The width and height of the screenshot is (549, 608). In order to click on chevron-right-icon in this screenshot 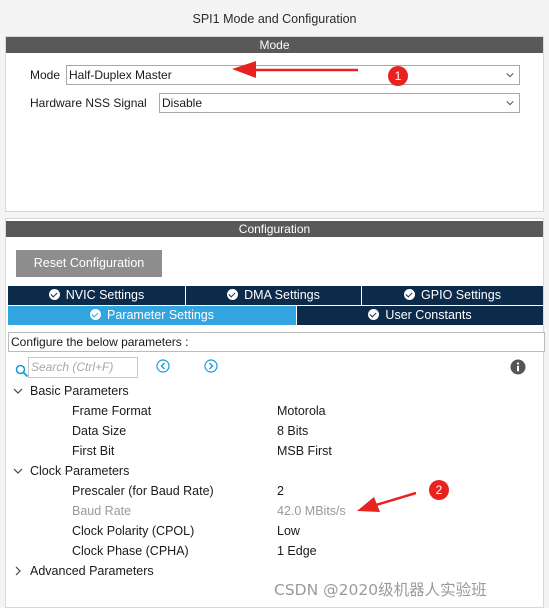, I will do `click(18, 571)`.